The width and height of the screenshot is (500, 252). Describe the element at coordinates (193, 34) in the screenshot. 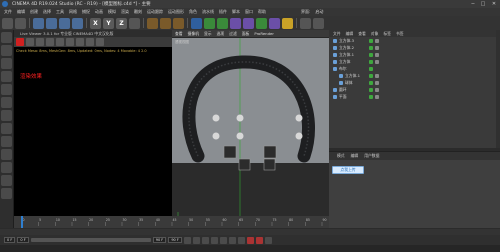

I see `viewport-menu-camera: 摄像机` at that location.